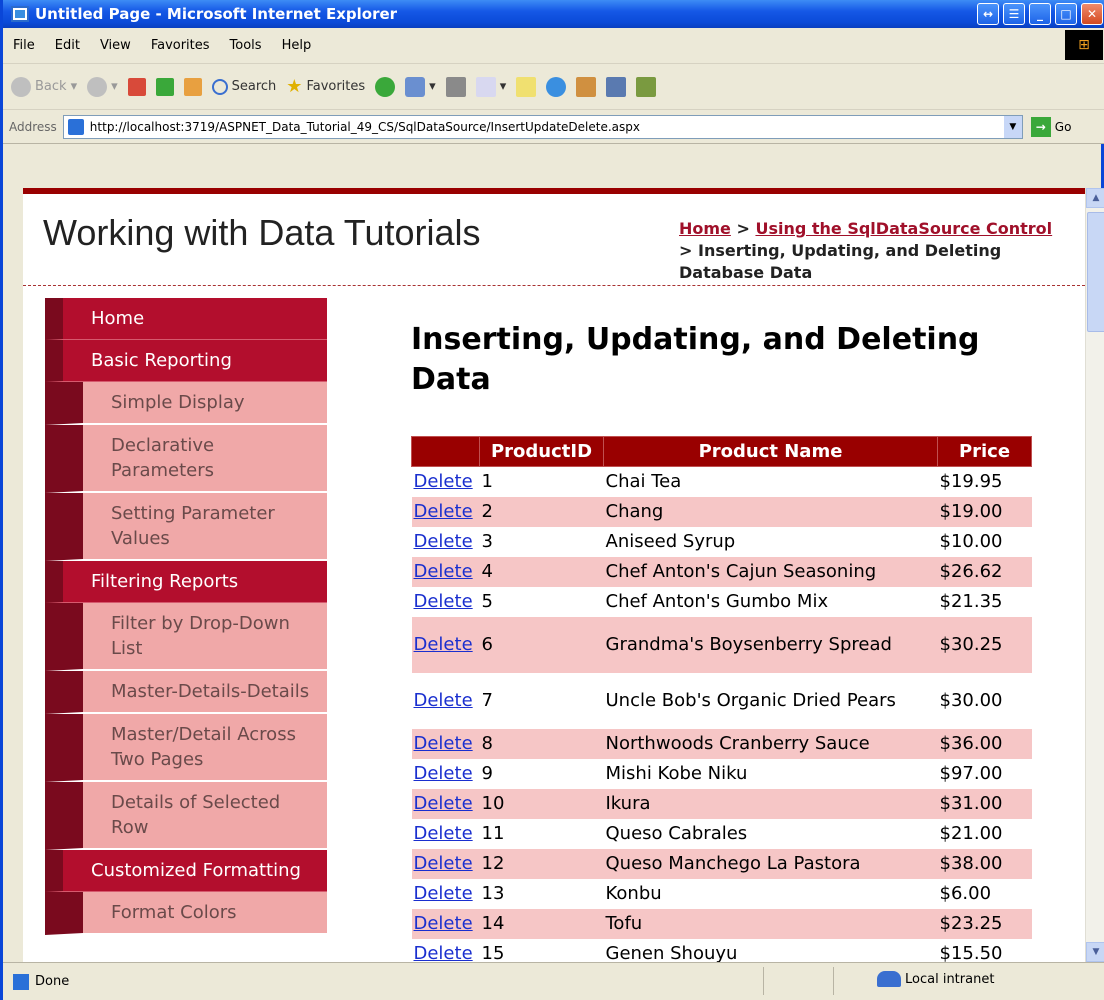 The width and height of the screenshot is (1104, 1000). Describe the element at coordinates (24, 45) in the screenshot. I see `menu-file: File` at that location.